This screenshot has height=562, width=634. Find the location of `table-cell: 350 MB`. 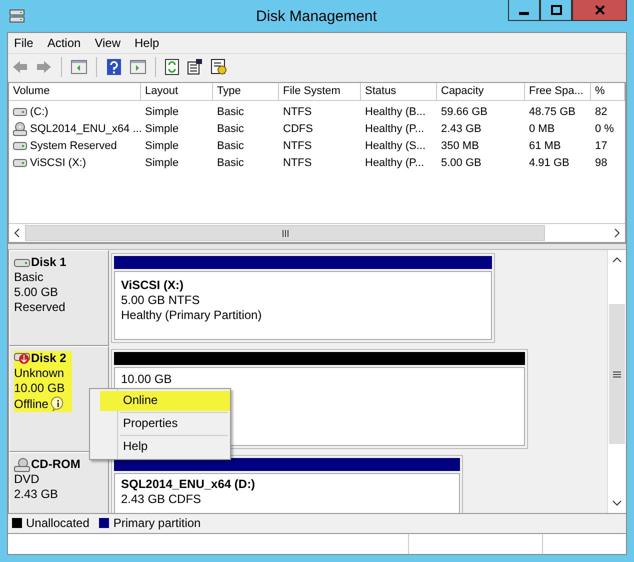

table-cell: 350 MB is located at coordinates (460, 146).